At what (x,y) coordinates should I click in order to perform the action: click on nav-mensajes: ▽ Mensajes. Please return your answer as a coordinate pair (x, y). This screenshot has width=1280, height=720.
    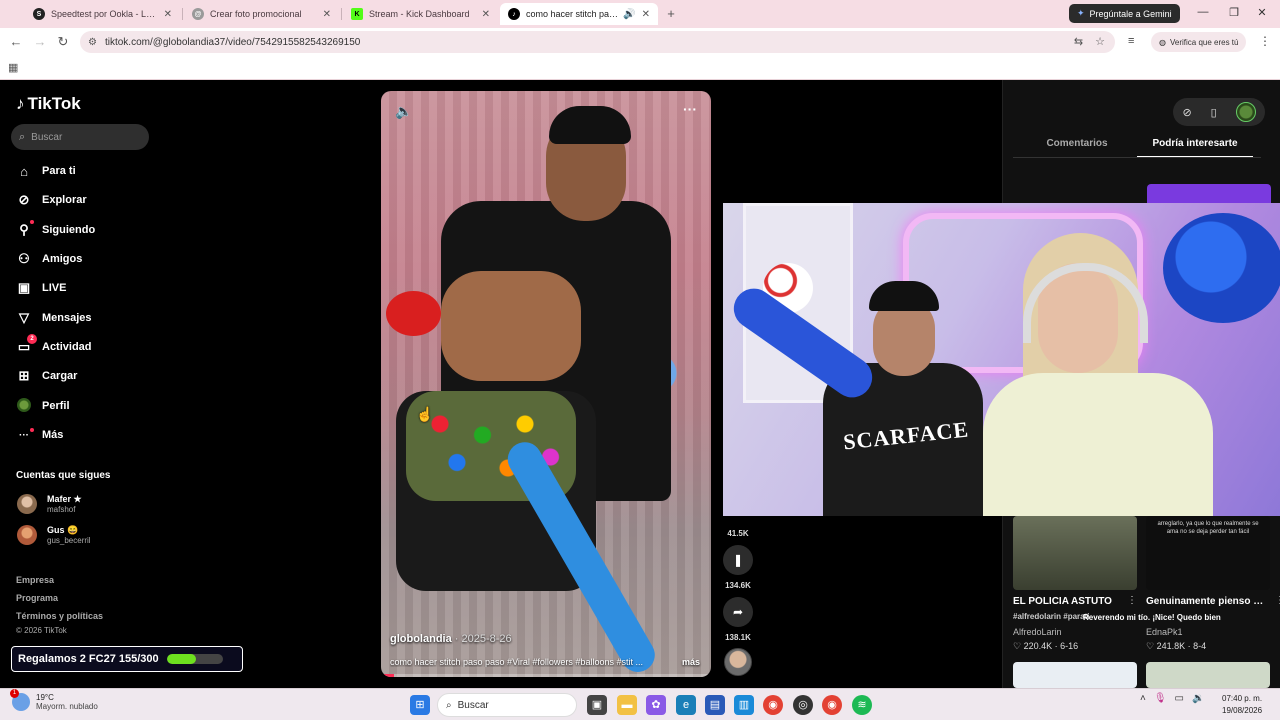
    Looking at the image, I should click on (54, 318).